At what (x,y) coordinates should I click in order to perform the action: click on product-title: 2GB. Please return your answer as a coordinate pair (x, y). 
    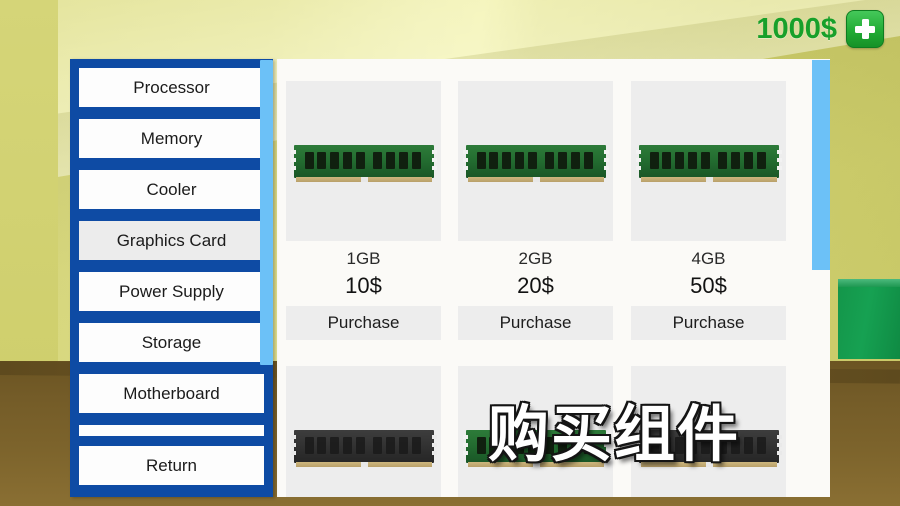
    Looking at the image, I should click on (535, 258).